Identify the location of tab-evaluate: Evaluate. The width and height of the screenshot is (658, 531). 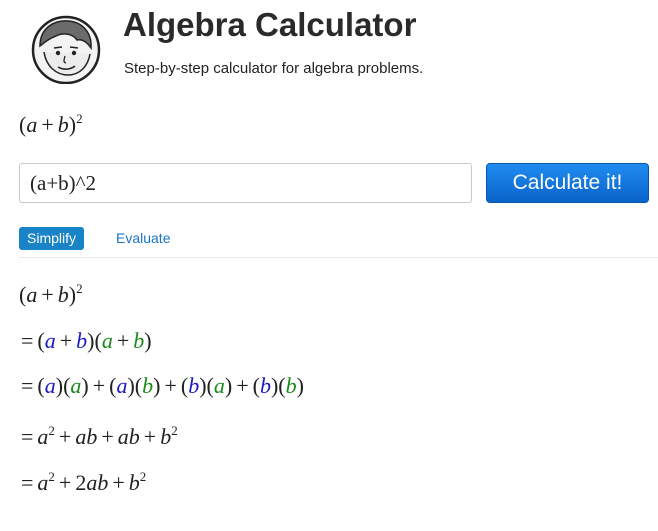
(143, 238).